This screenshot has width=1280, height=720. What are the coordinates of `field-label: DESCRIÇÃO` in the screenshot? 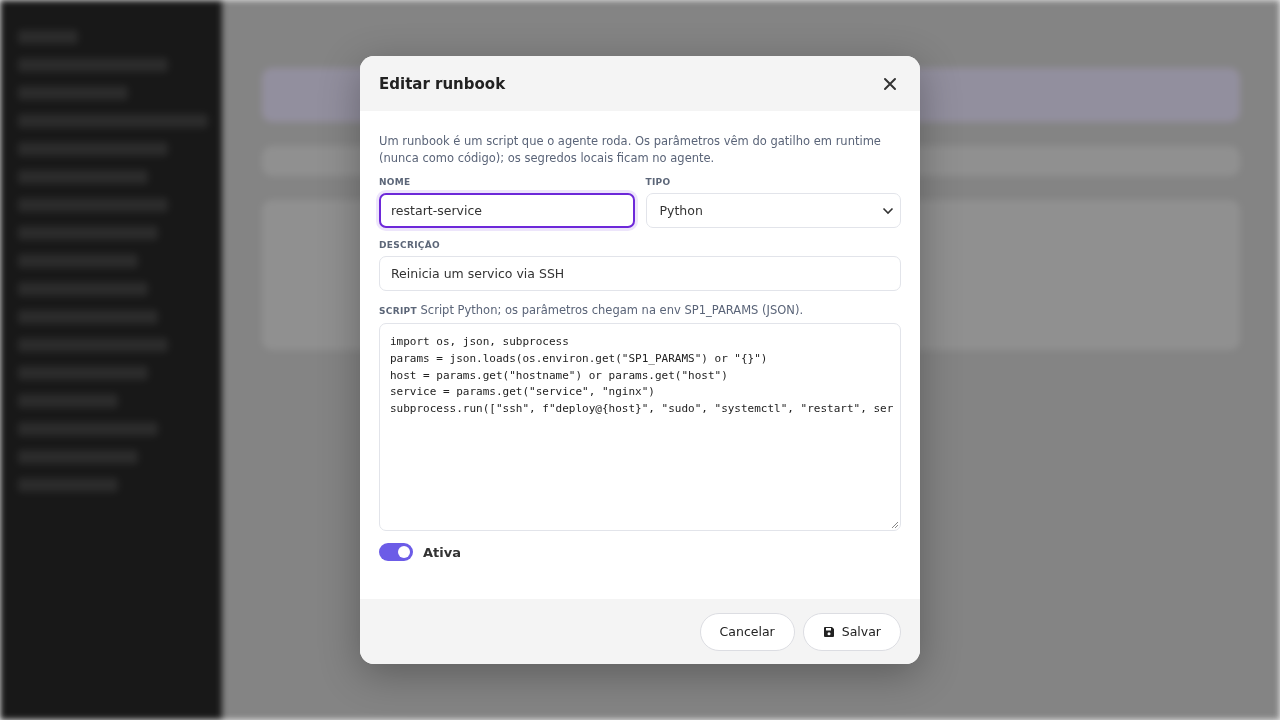 It's located at (410, 245).